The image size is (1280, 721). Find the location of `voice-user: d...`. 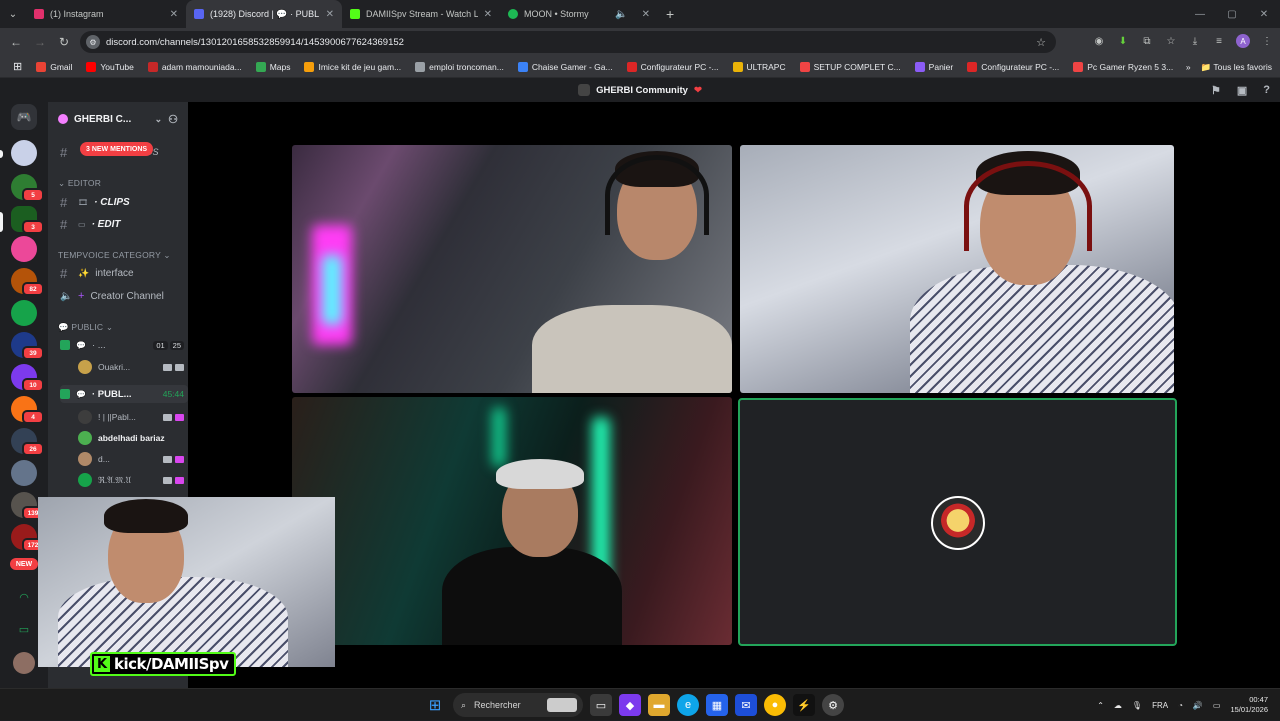

voice-user: d... is located at coordinates (133, 459).